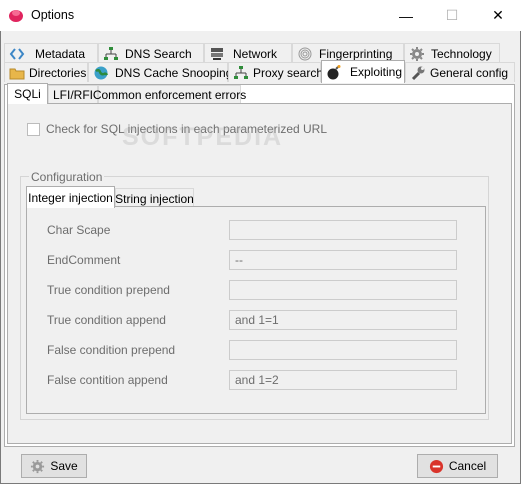 The width and height of the screenshot is (521, 484). I want to click on minimize-icon: —, so click(406, 15).